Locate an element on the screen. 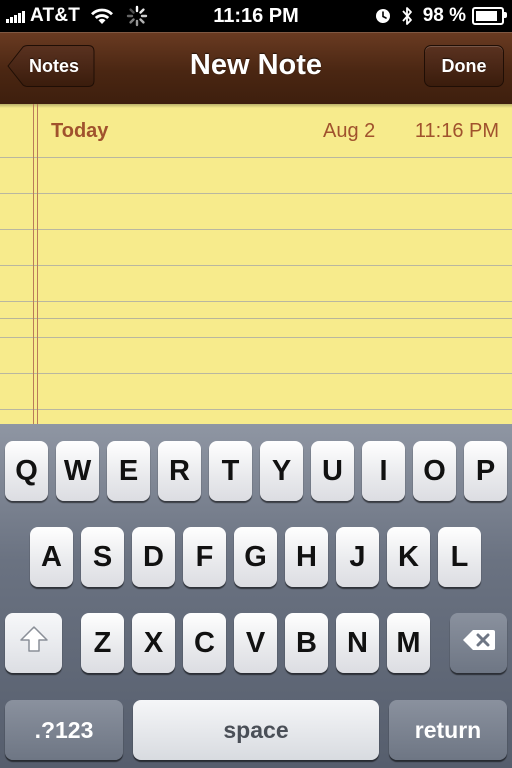 The width and height of the screenshot is (512, 768). battery-percentage: 98 % is located at coordinates (444, 15).